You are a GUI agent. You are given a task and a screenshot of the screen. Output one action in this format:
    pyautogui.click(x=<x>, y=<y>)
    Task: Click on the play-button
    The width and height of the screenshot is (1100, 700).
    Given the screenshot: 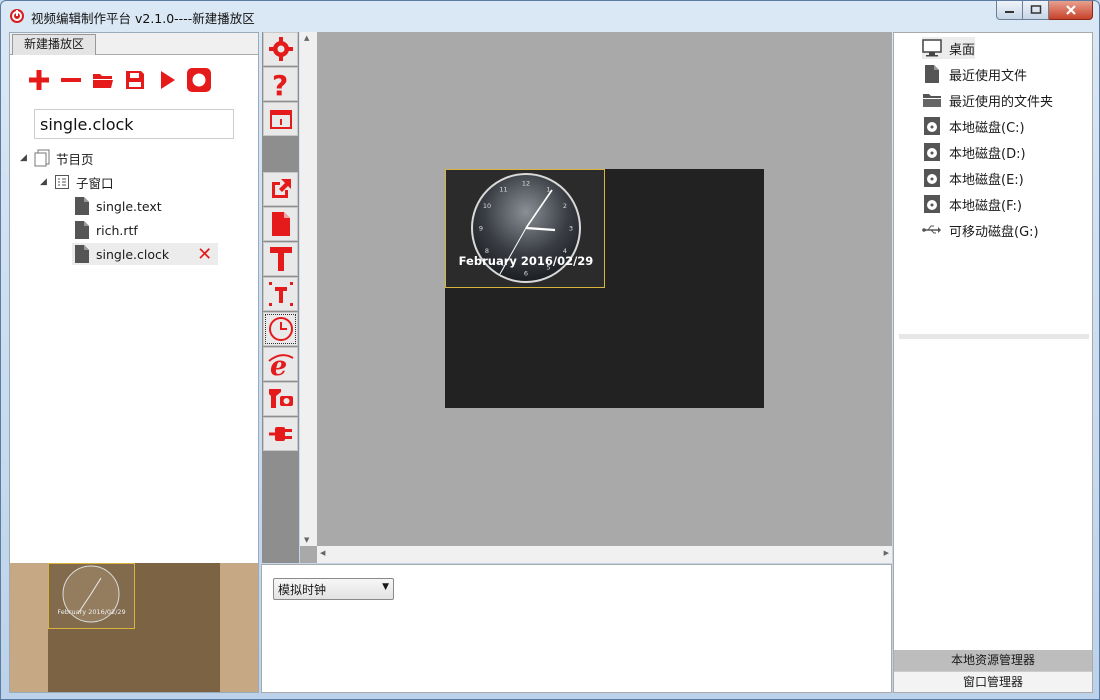 What is the action you would take?
    pyautogui.click(x=166, y=80)
    